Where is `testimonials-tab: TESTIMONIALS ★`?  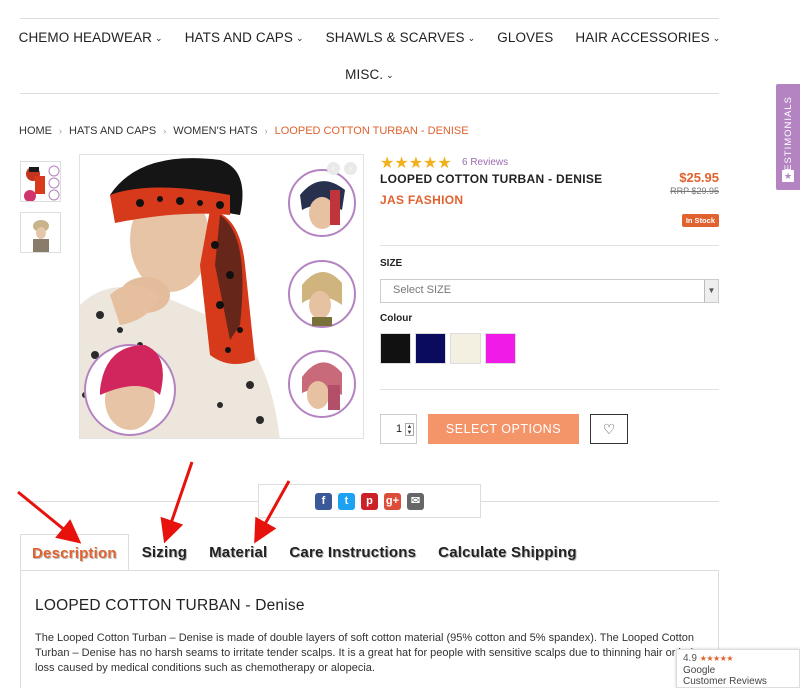 testimonials-tab: TESTIMONIALS ★ is located at coordinates (788, 137).